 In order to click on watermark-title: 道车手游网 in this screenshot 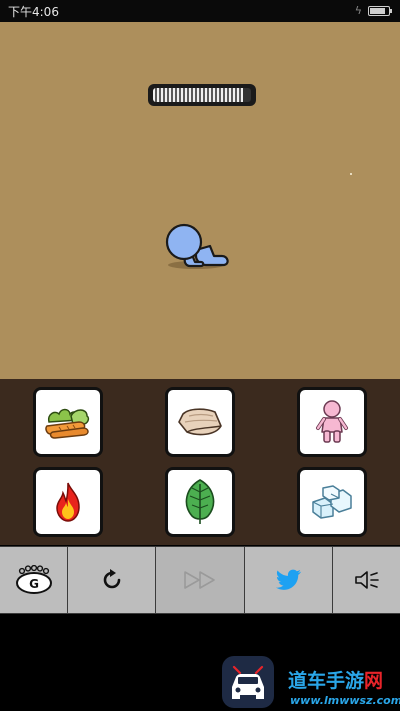, I will do `click(343, 679)`.